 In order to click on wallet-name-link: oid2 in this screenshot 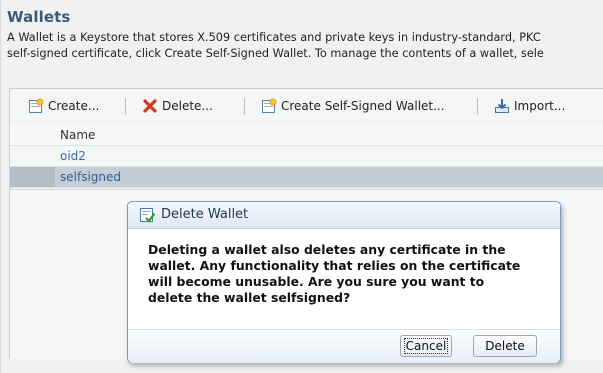, I will do `click(73, 156)`.